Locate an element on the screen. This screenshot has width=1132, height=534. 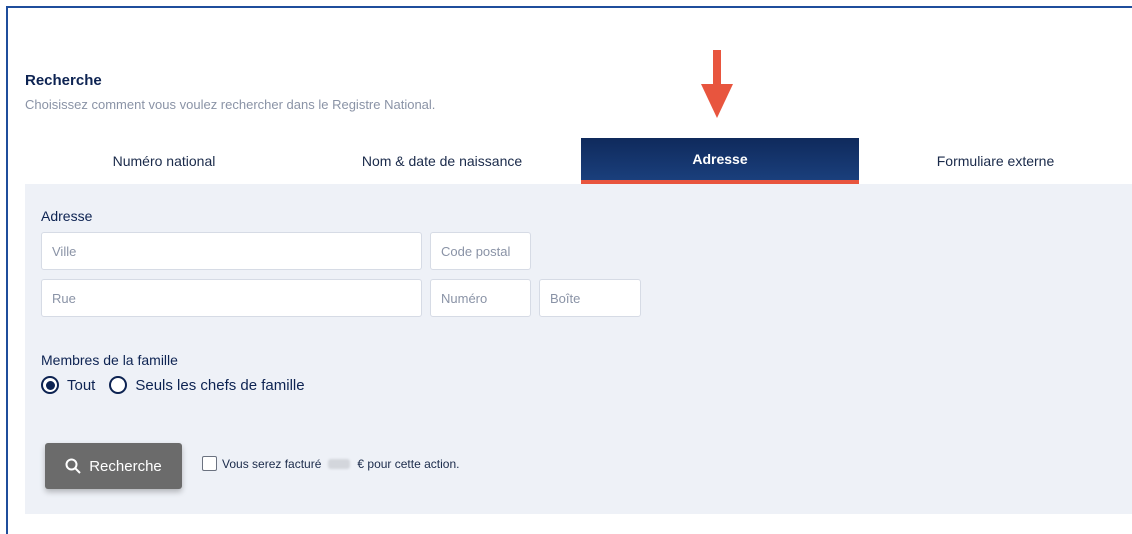
radio-option-tout: Tout is located at coordinates (68, 385).